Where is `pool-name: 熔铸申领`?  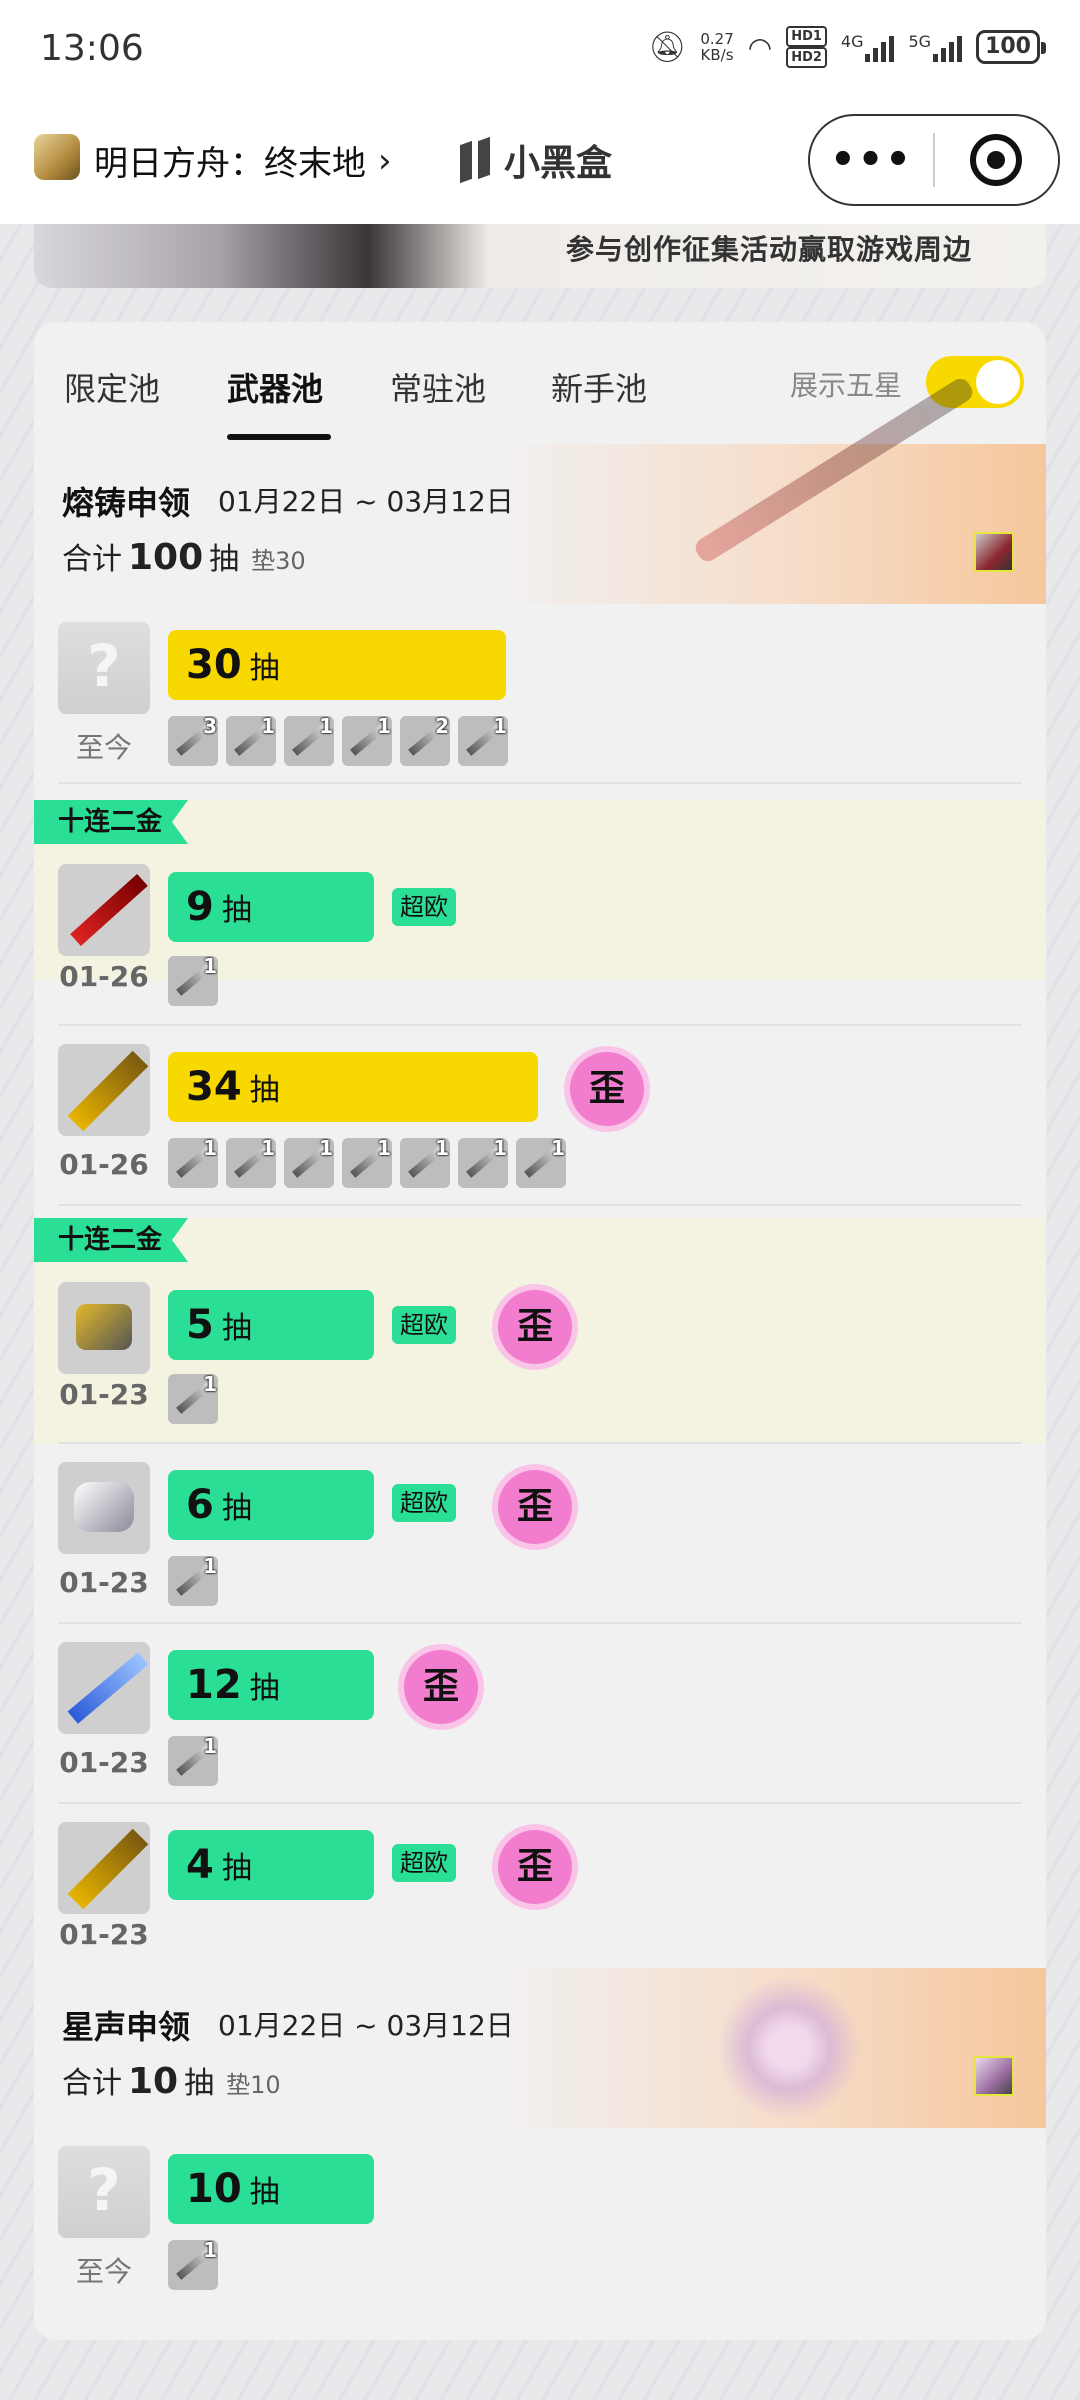
pool-name: 熔铸申领 is located at coordinates (126, 503).